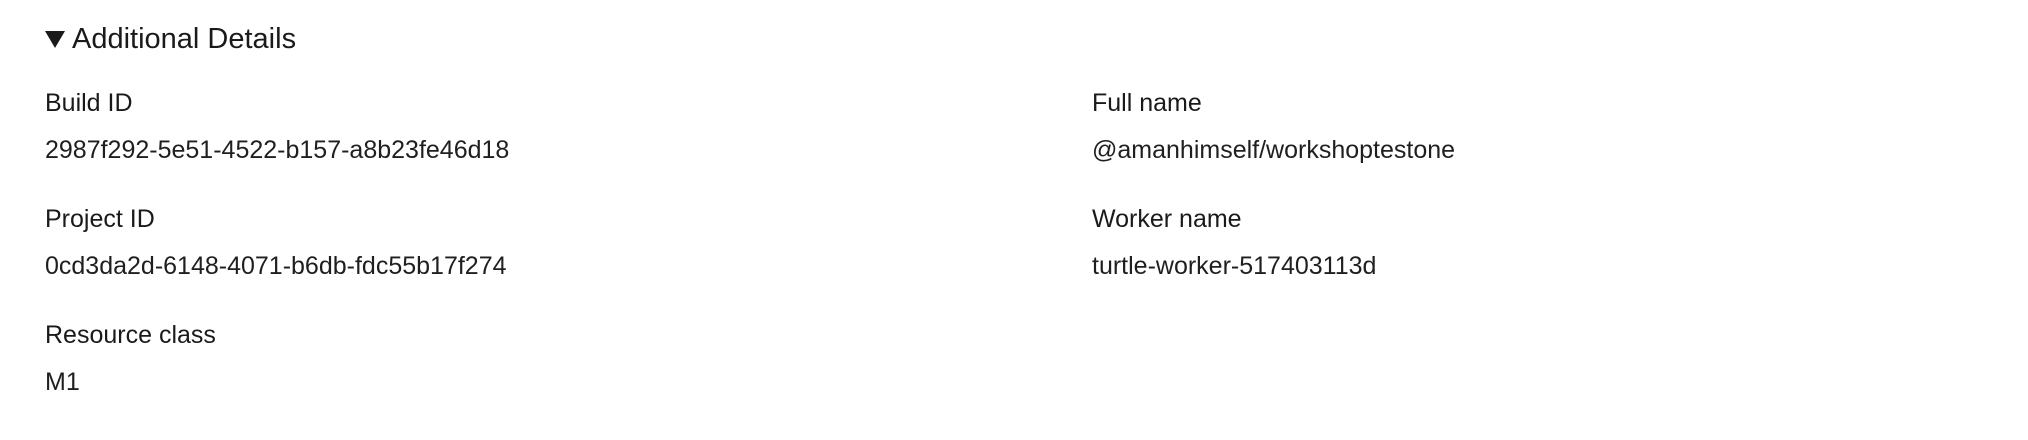 This screenshot has height=440, width=2028. What do you see at coordinates (100, 219) in the screenshot?
I see `field-label: Project ID` at bounding box center [100, 219].